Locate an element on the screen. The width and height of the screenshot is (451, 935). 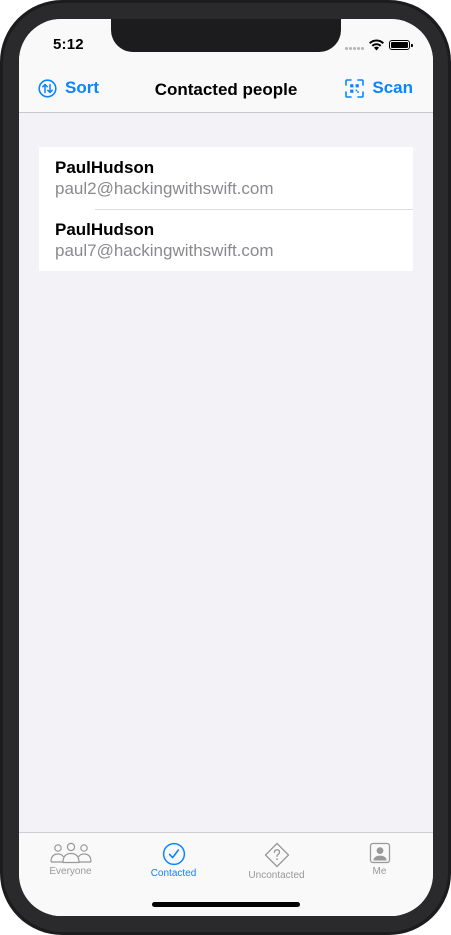
tab-everyone: Everyone is located at coordinates (70, 858).